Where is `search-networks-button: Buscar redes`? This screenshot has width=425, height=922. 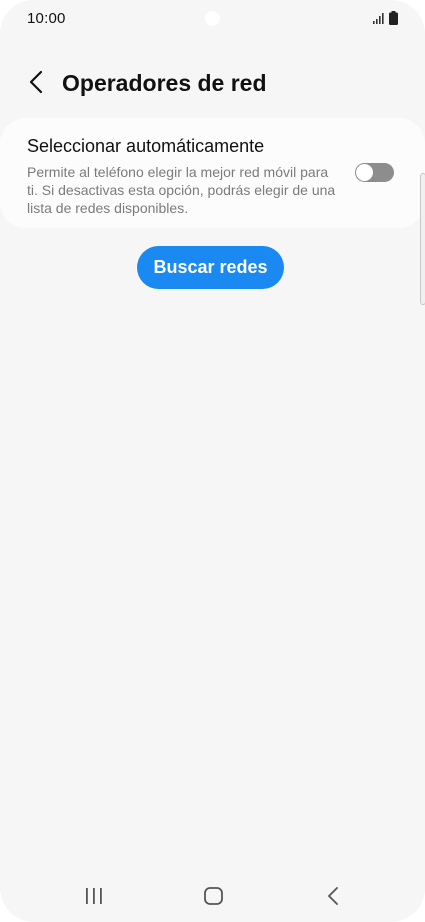 search-networks-button: Buscar redes is located at coordinates (210, 267).